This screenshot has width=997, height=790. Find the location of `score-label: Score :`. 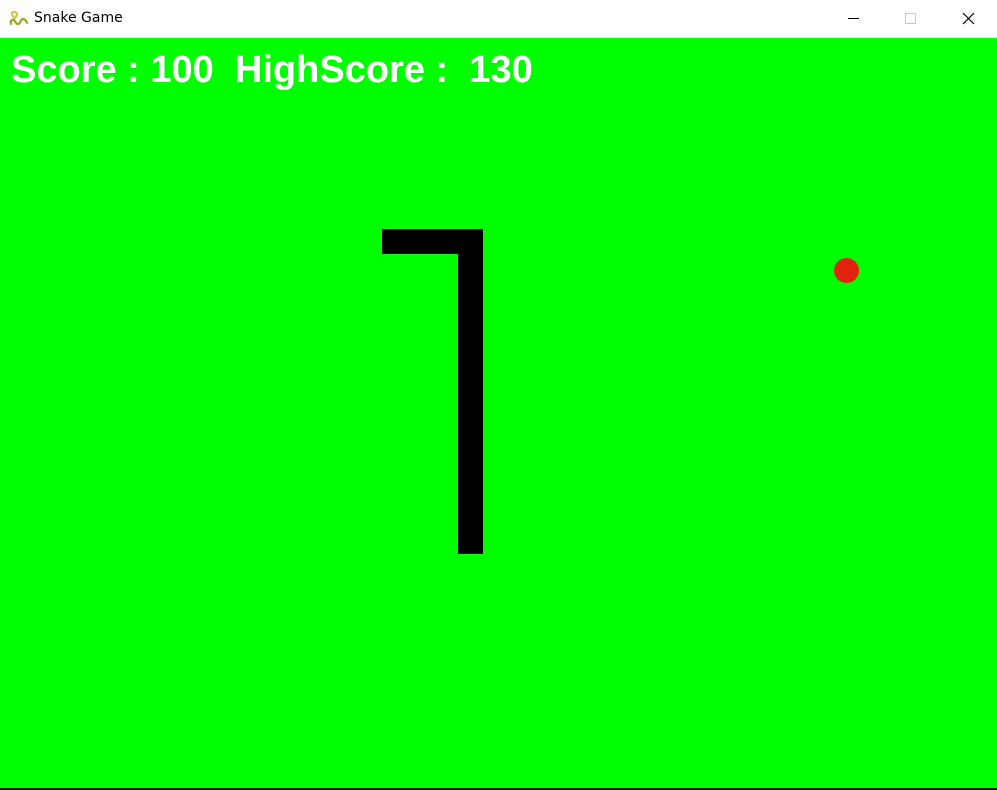

score-label: Score : is located at coordinates (81, 70).